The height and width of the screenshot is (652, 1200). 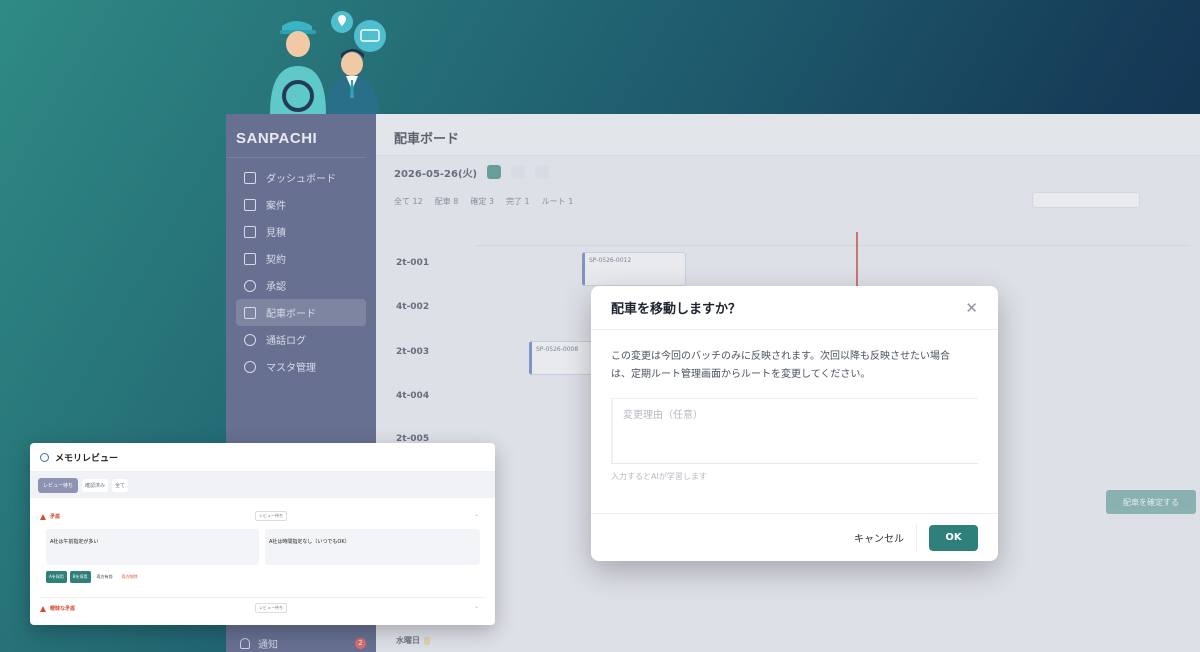 I want to click on bell-icon, so click(x=245, y=643).